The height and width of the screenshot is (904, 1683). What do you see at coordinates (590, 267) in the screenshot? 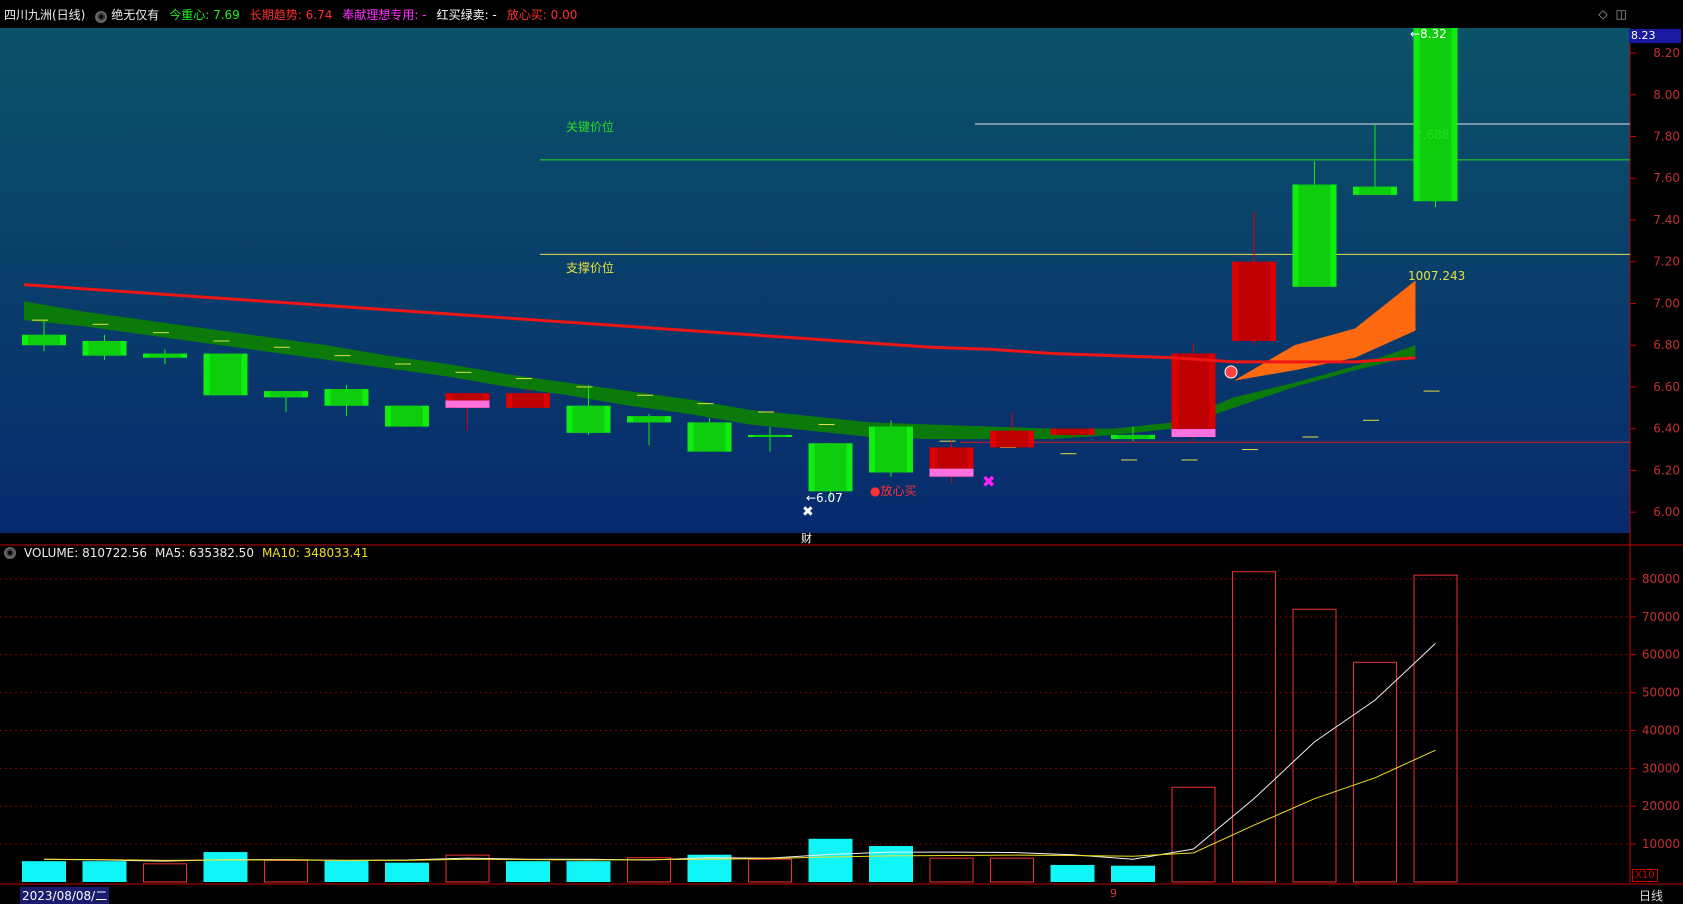
I see `support-price-label: 支撑价位` at bounding box center [590, 267].